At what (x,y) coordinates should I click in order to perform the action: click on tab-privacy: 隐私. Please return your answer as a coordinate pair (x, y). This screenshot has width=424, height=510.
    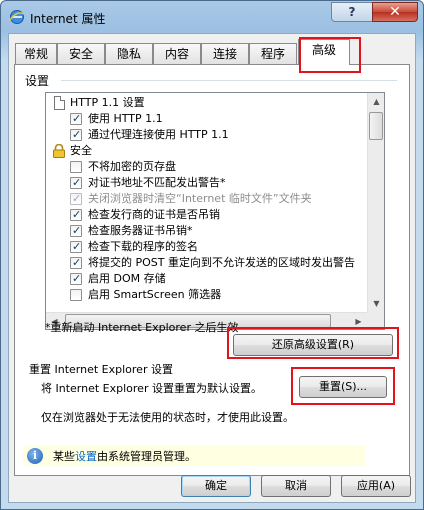
    Looking at the image, I should click on (129, 53).